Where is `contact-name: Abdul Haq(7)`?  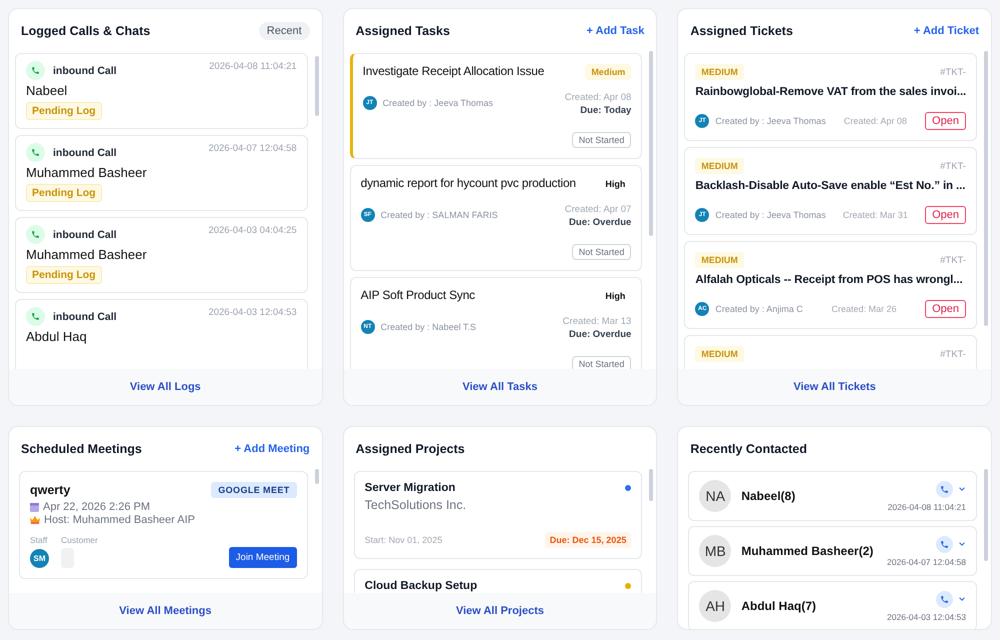
contact-name: Abdul Haq(7) is located at coordinates (778, 606).